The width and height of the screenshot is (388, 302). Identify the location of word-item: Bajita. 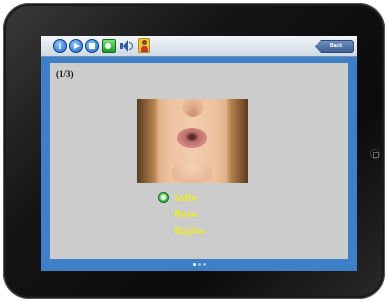
(189, 231).